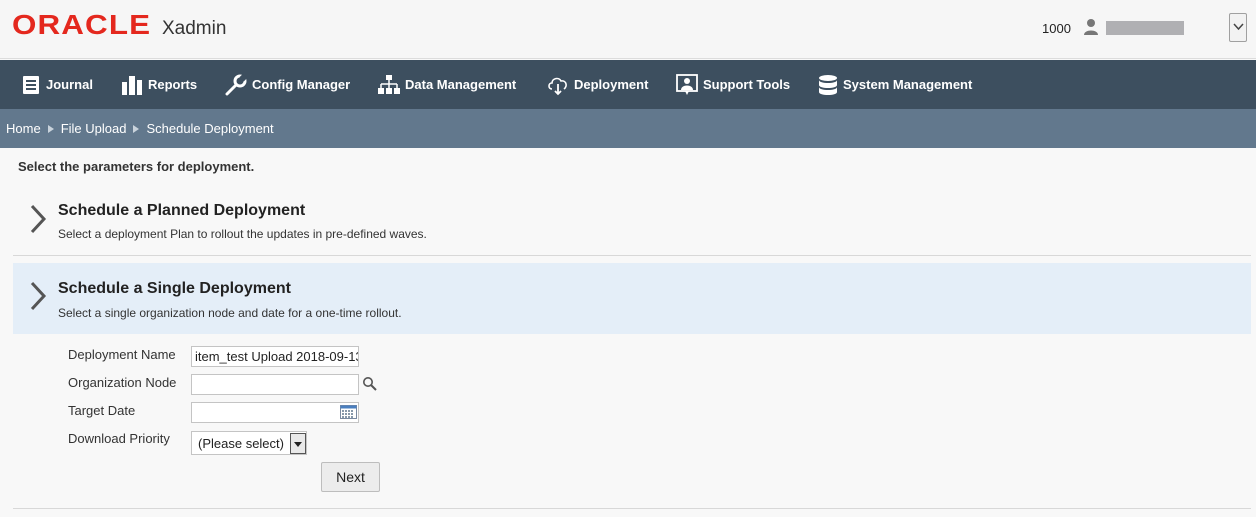 The height and width of the screenshot is (517, 1256). What do you see at coordinates (122, 382) in the screenshot?
I see `organization-node-label: Organization Node` at bounding box center [122, 382].